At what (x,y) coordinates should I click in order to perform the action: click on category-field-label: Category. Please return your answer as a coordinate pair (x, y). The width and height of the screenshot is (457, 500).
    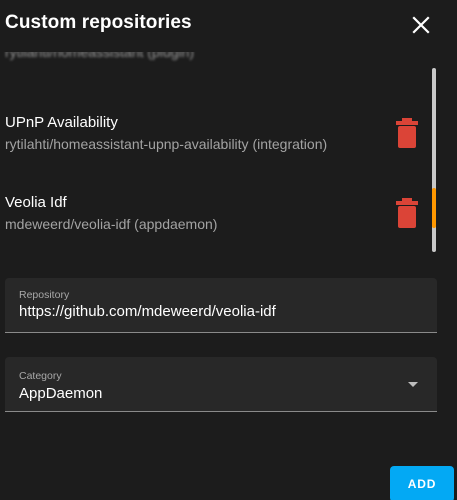
    Looking at the image, I should click on (40, 376).